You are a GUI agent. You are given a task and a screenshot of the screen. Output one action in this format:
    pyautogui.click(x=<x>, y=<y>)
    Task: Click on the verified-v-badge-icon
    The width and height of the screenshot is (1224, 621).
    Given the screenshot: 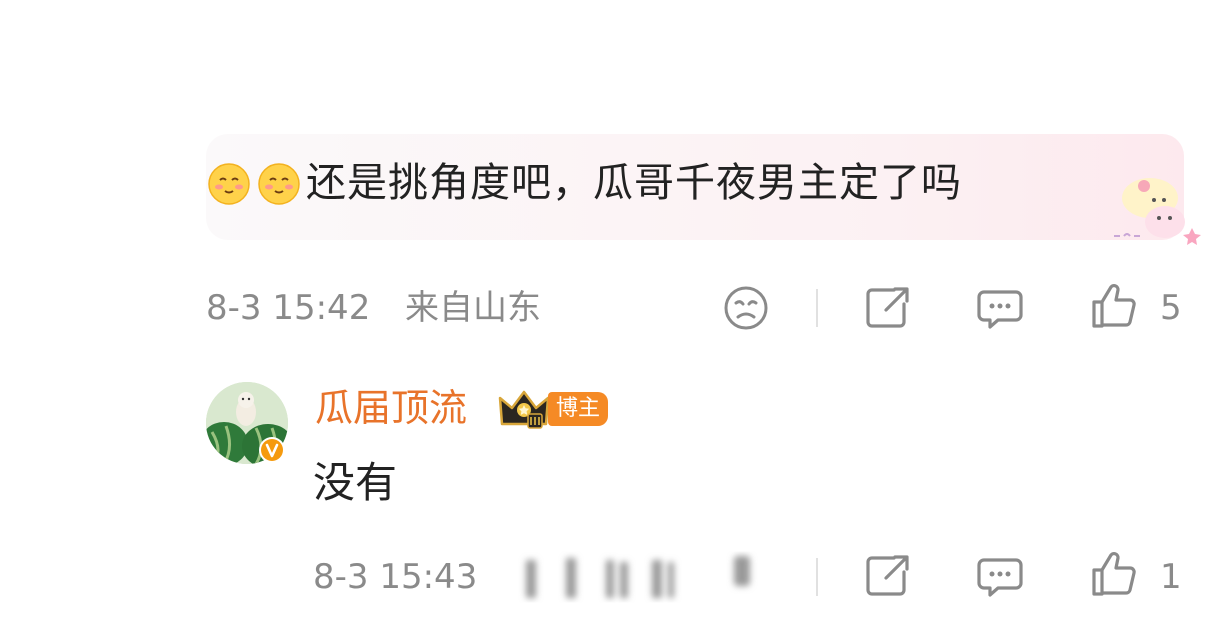 What is the action you would take?
    pyautogui.click(x=272, y=450)
    